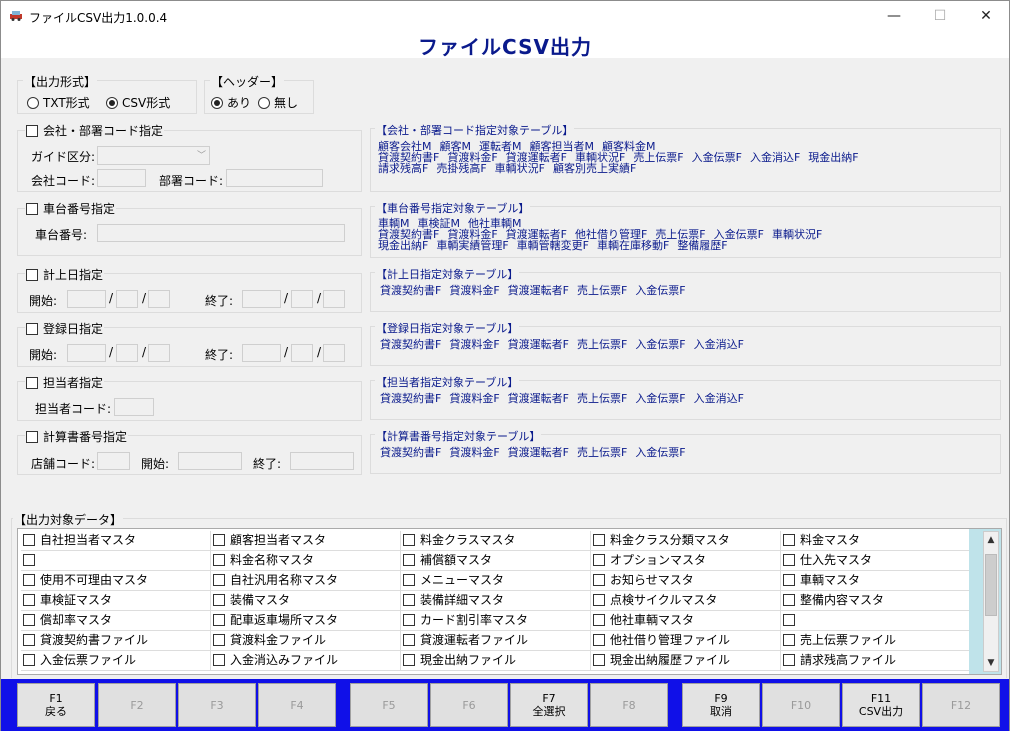  What do you see at coordinates (686, 561) in the screenshot?
I see `list-item: オプションマスタ` at bounding box center [686, 561].